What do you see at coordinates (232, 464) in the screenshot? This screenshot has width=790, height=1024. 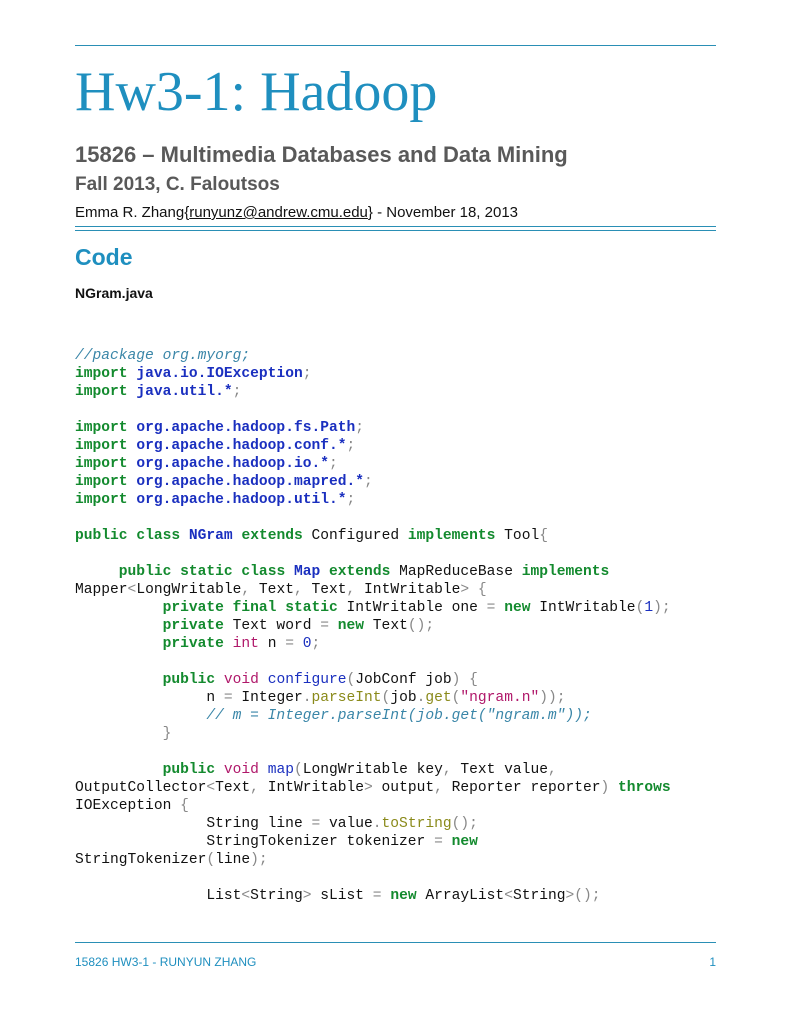 I see `code-import-path: org.apache.hadoop.io.*` at bounding box center [232, 464].